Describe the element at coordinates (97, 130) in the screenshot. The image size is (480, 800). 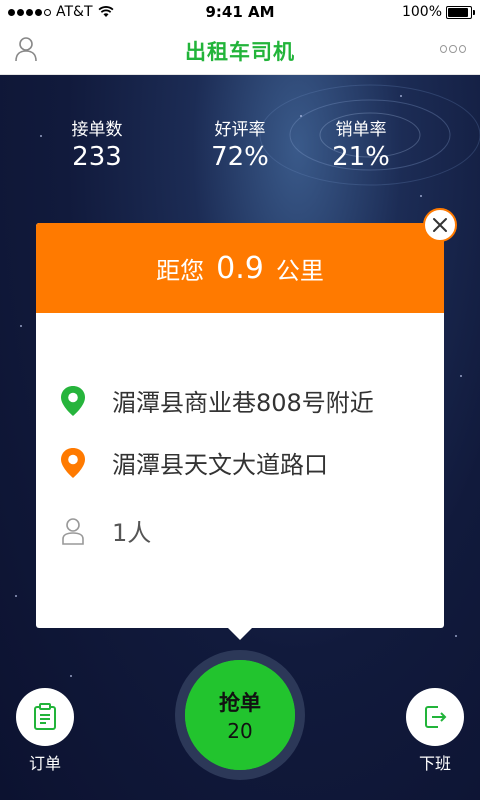
I see `stat-label: 接单数` at that location.